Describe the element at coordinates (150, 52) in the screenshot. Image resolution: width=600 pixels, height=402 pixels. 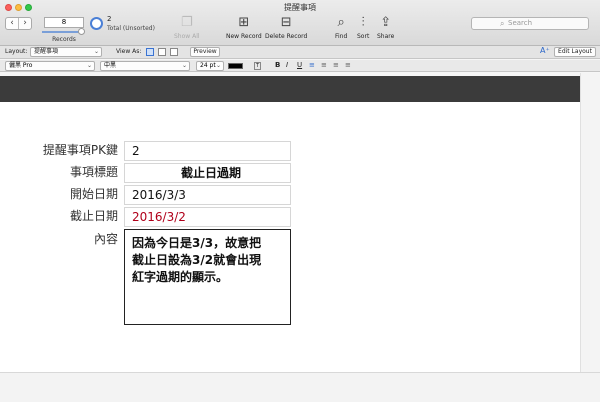
I see `form-view-icon` at that location.